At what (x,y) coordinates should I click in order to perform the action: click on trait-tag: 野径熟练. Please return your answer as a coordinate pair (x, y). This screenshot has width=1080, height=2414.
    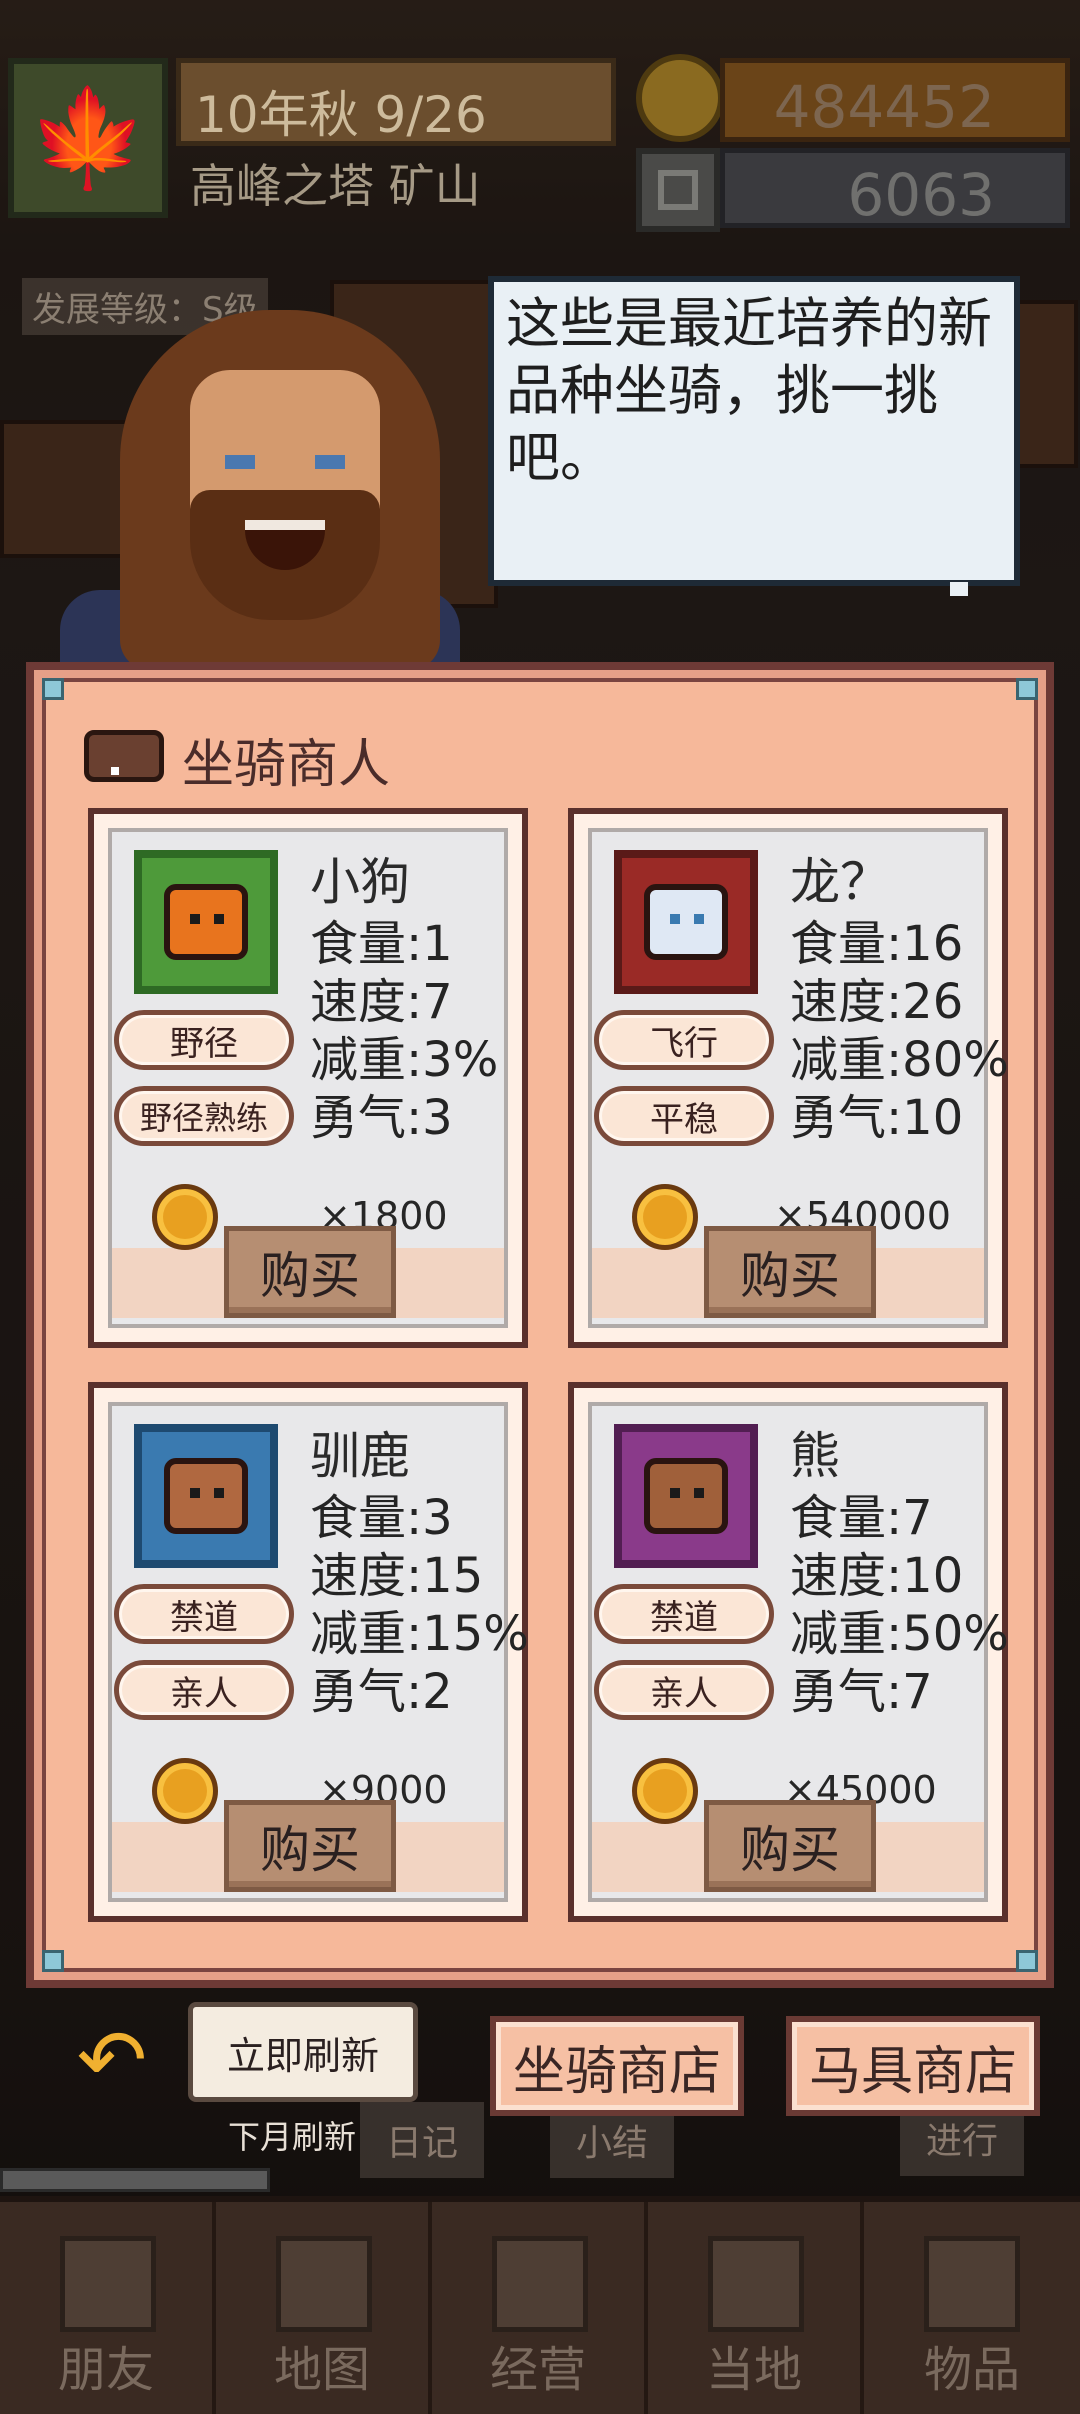
    Looking at the image, I should click on (204, 1116).